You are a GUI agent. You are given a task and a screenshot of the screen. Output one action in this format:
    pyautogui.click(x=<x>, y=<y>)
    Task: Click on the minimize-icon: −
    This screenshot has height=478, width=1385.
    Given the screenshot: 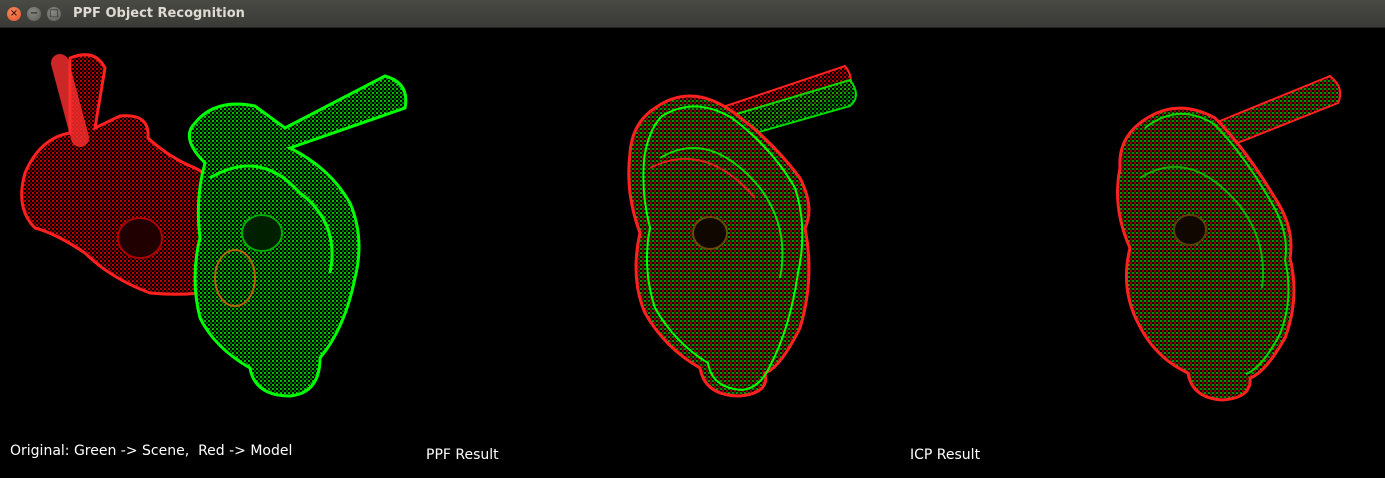 What is the action you would take?
    pyautogui.click(x=34, y=13)
    